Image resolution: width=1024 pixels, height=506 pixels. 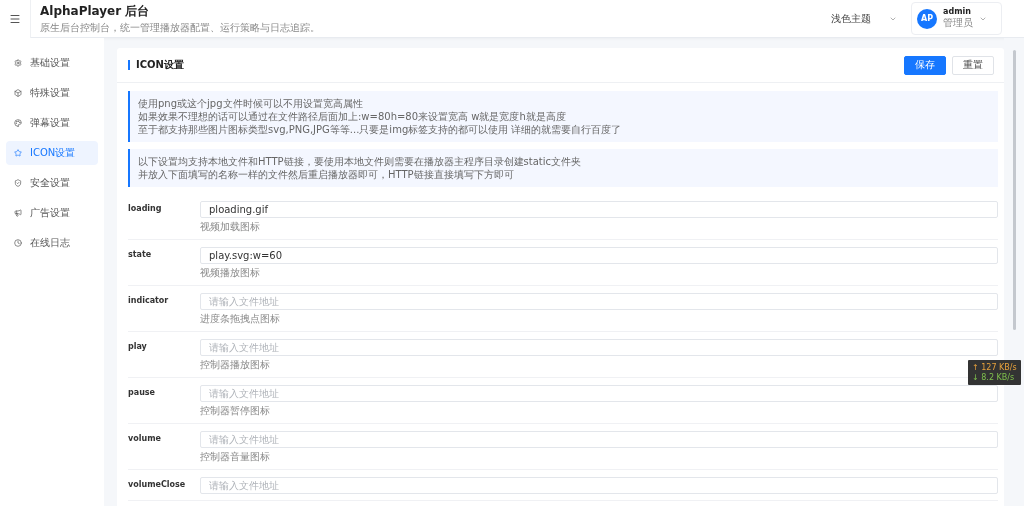 What do you see at coordinates (149, 300) in the screenshot?
I see `field-label: indicator` at bounding box center [149, 300].